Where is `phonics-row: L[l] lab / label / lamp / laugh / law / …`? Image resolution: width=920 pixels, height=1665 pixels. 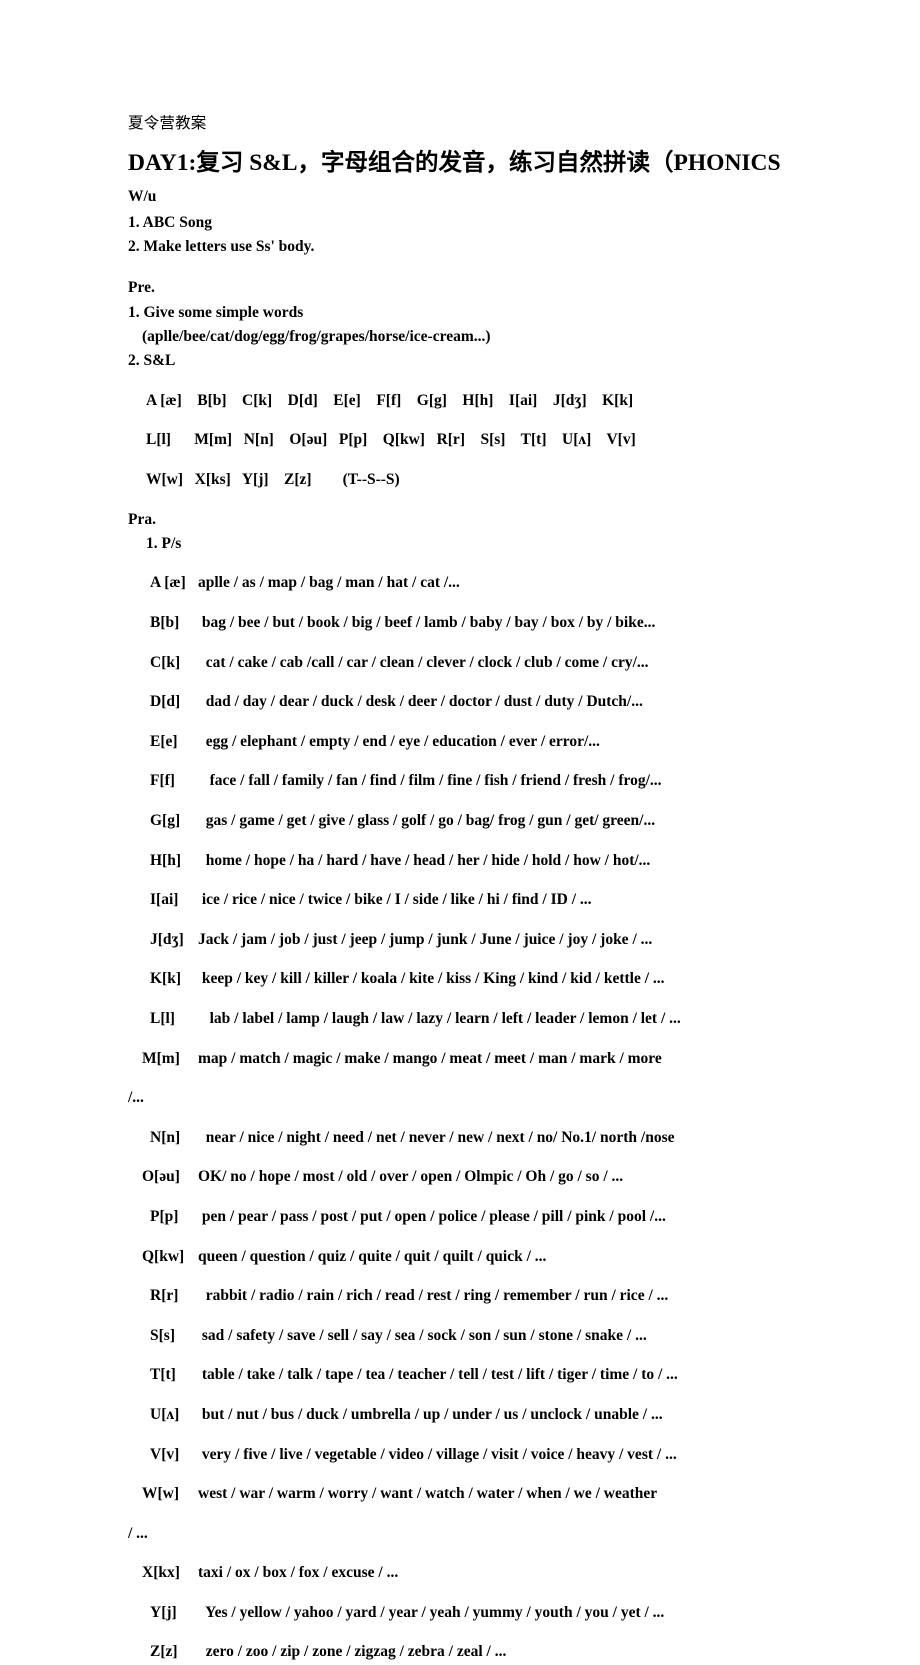
phonics-row: L[l] lab / label / lamp / laugh / law / … is located at coordinates (474, 1019).